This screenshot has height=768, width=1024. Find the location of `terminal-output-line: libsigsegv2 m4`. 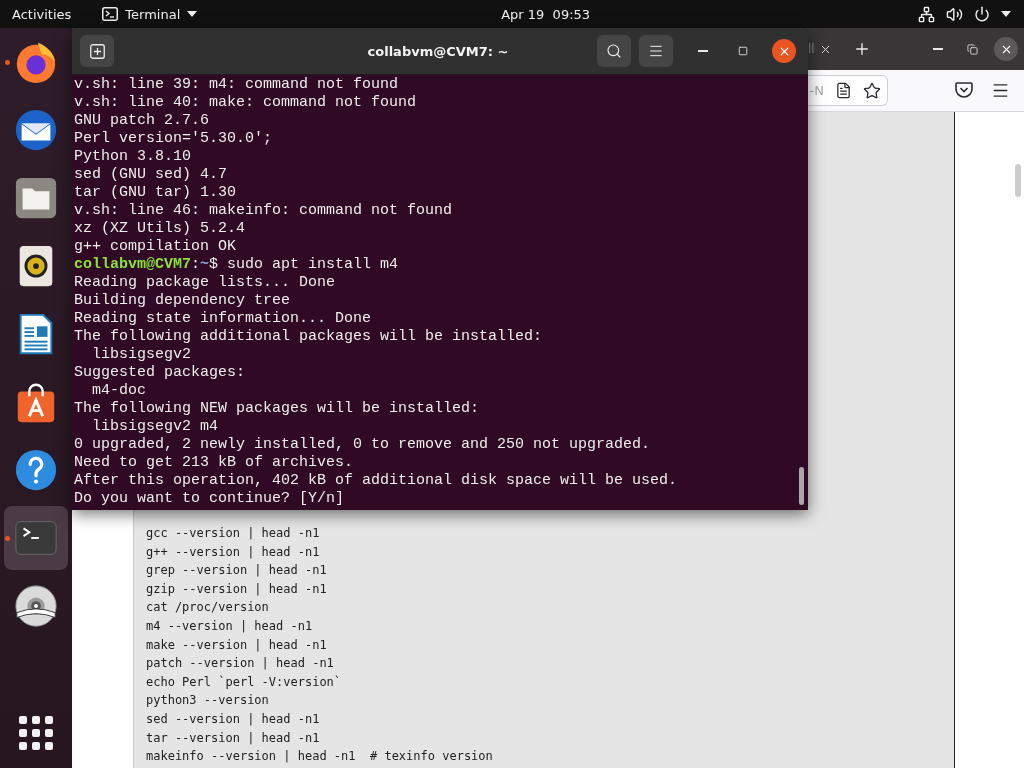

terminal-output-line: libsigsegv2 m4 is located at coordinates (155, 427).